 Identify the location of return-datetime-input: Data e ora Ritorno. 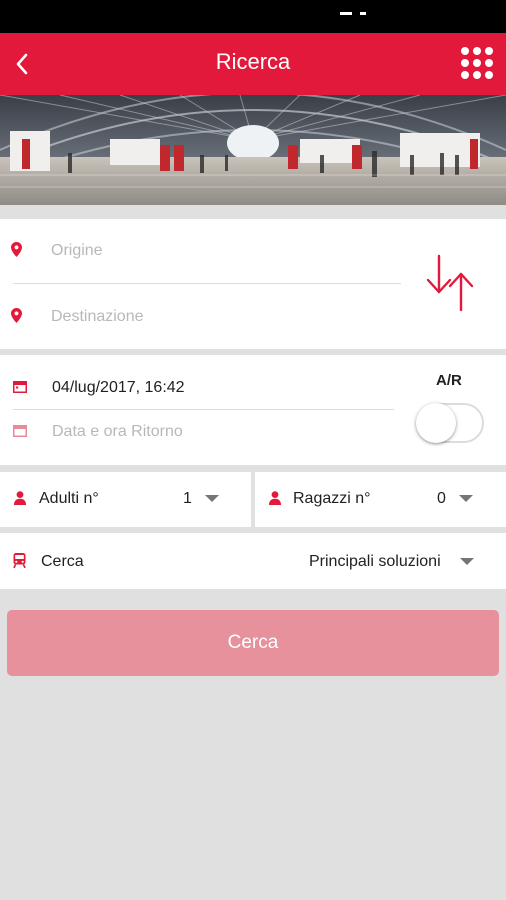
(117, 432).